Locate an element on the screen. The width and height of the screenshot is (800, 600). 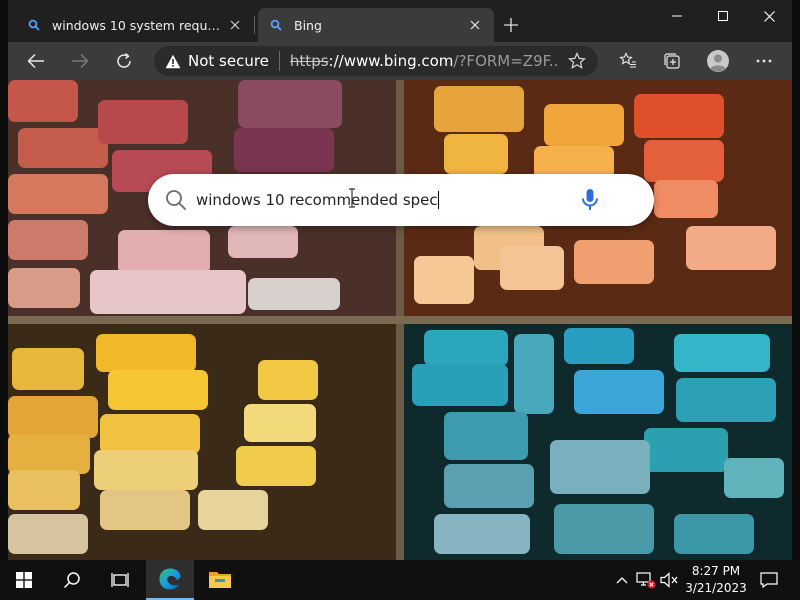
start-button is located at coordinates (24, 580).